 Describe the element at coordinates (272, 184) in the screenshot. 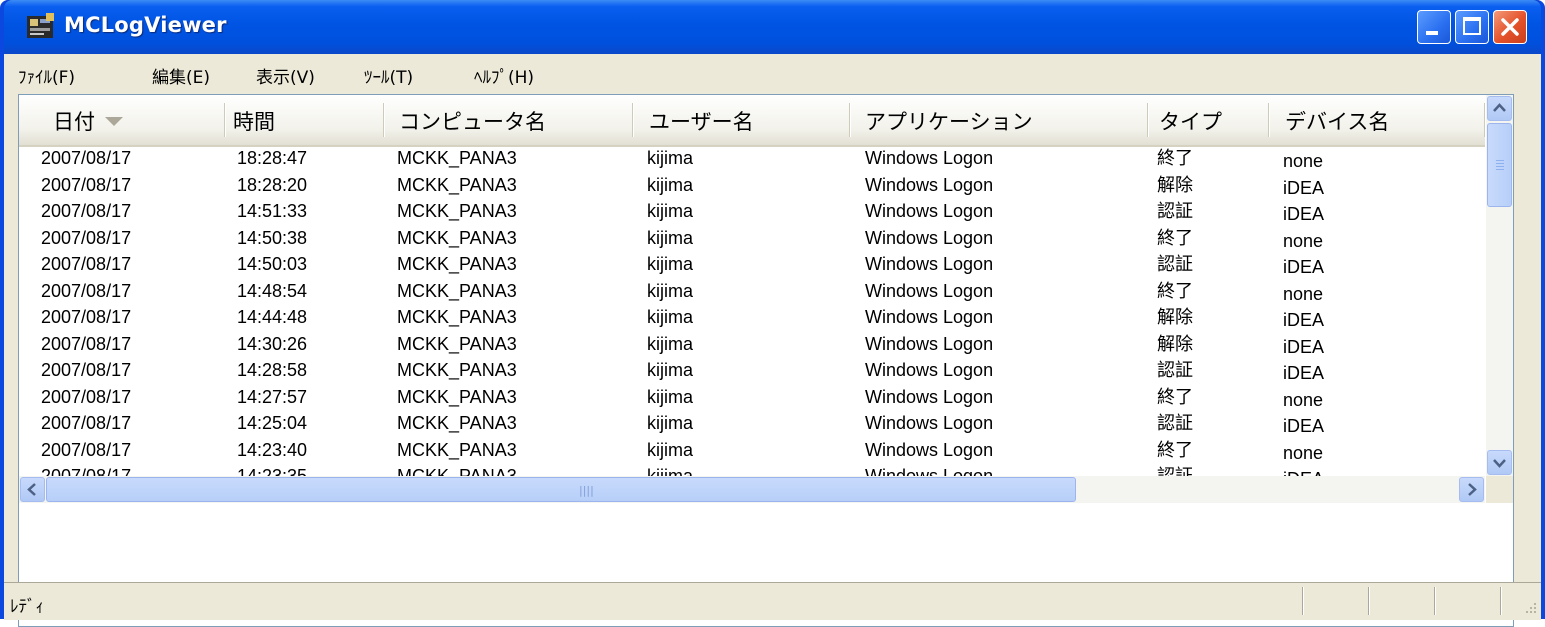

I see `cell-time: 18:28:20` at that location.